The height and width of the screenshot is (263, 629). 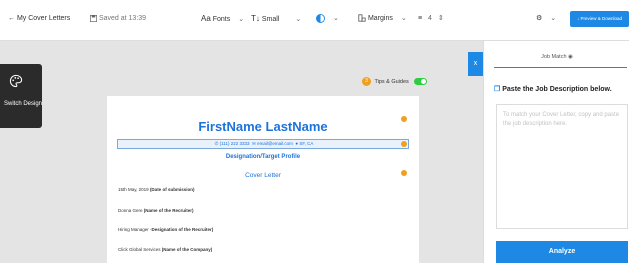 I want to click on tip-marker-icon, so click(x=404, y=144).